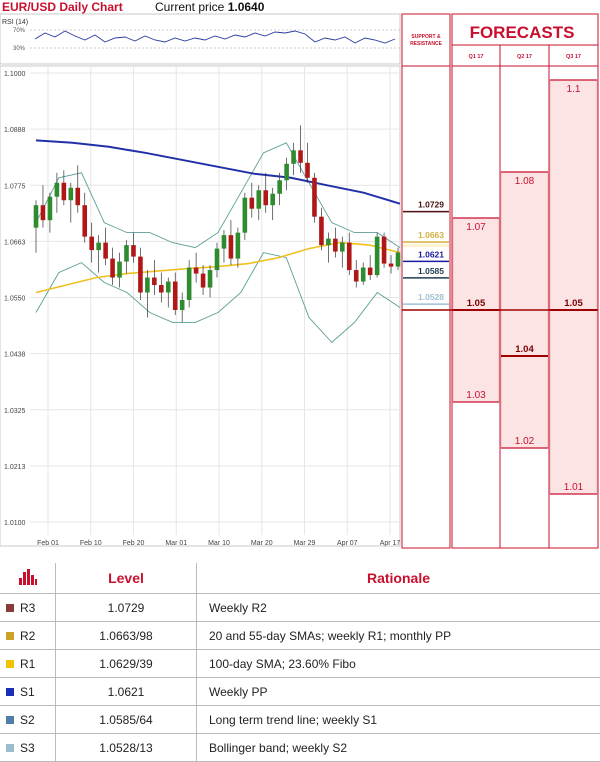 The image size is (600, 762). What do you see at coordinates (15, 411) in the screenshot?
I see `y-tick-label: 1.0325` at bounding box center [15, 411].